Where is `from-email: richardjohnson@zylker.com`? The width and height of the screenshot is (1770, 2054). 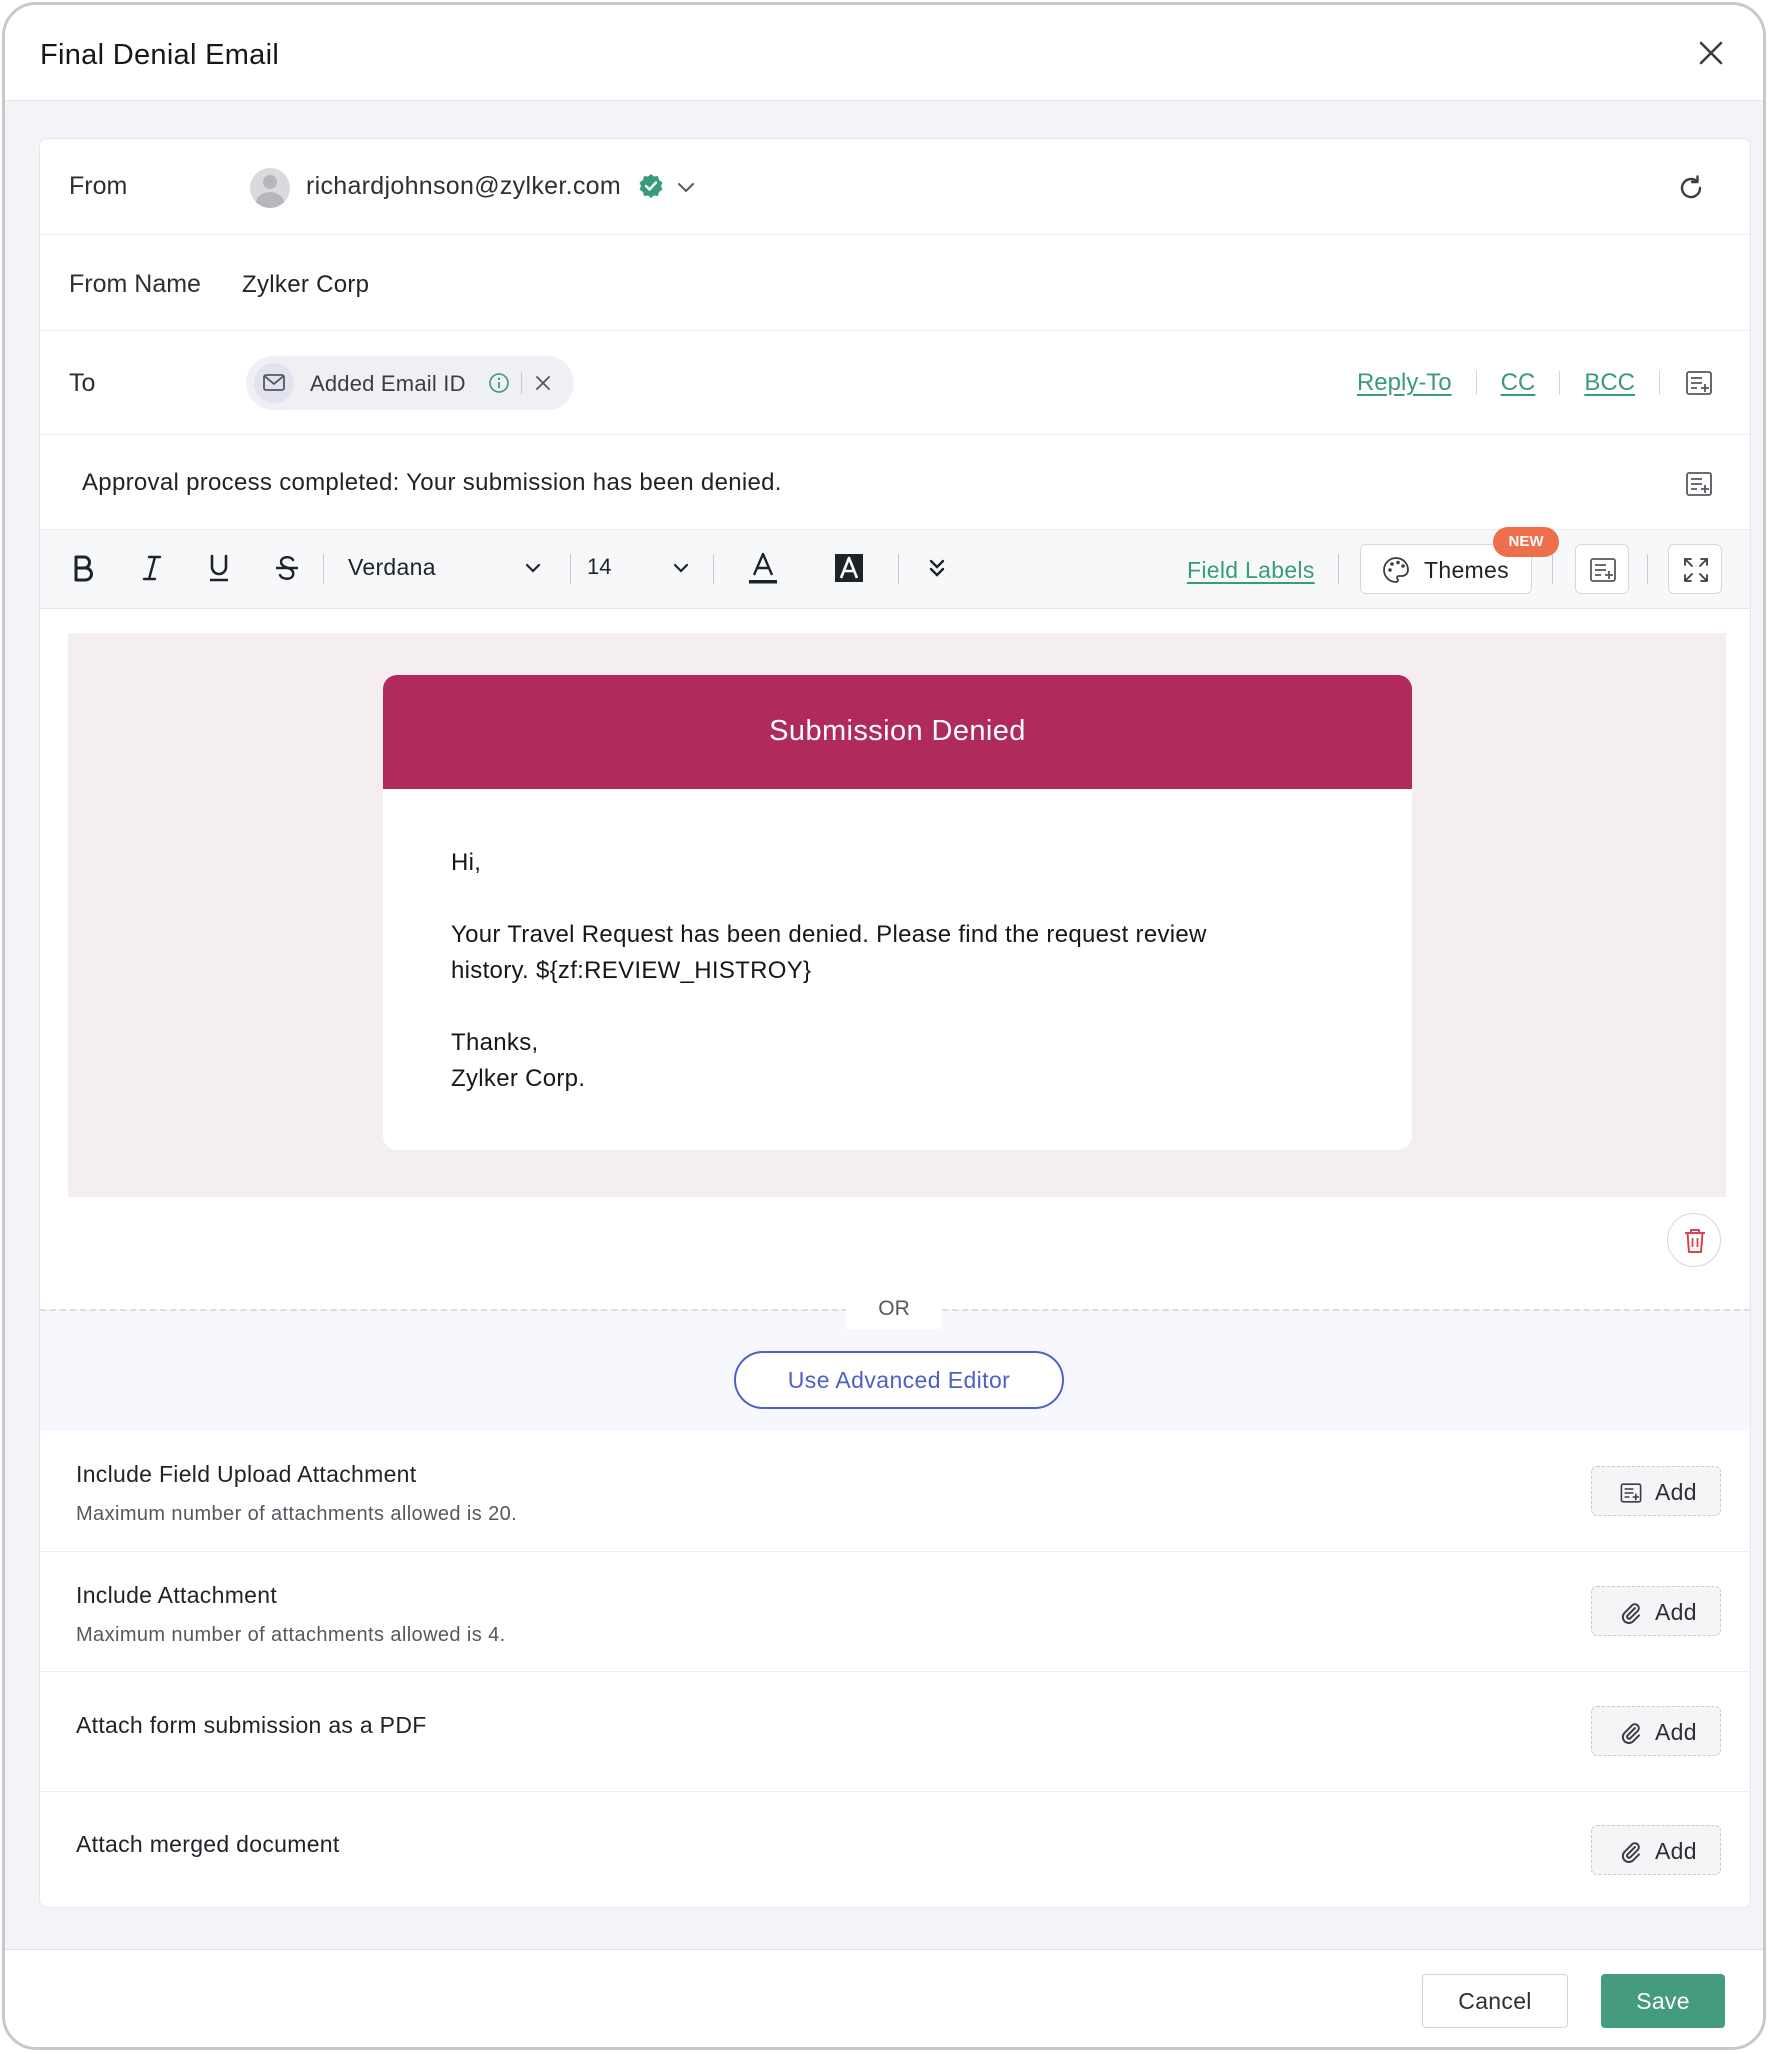
from-email: richardjohnson@zylker.com is located at coordinates (463, 186).